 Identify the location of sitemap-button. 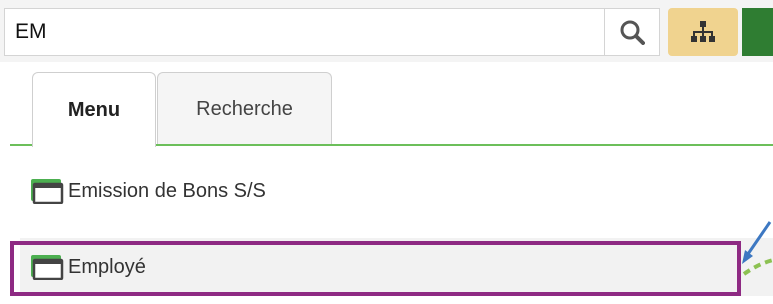
(703, 32).